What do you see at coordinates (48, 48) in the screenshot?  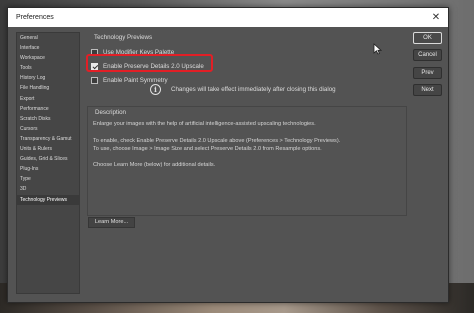 I see `sidebar-item-interface: Interface` at bounding box center [48, 48].